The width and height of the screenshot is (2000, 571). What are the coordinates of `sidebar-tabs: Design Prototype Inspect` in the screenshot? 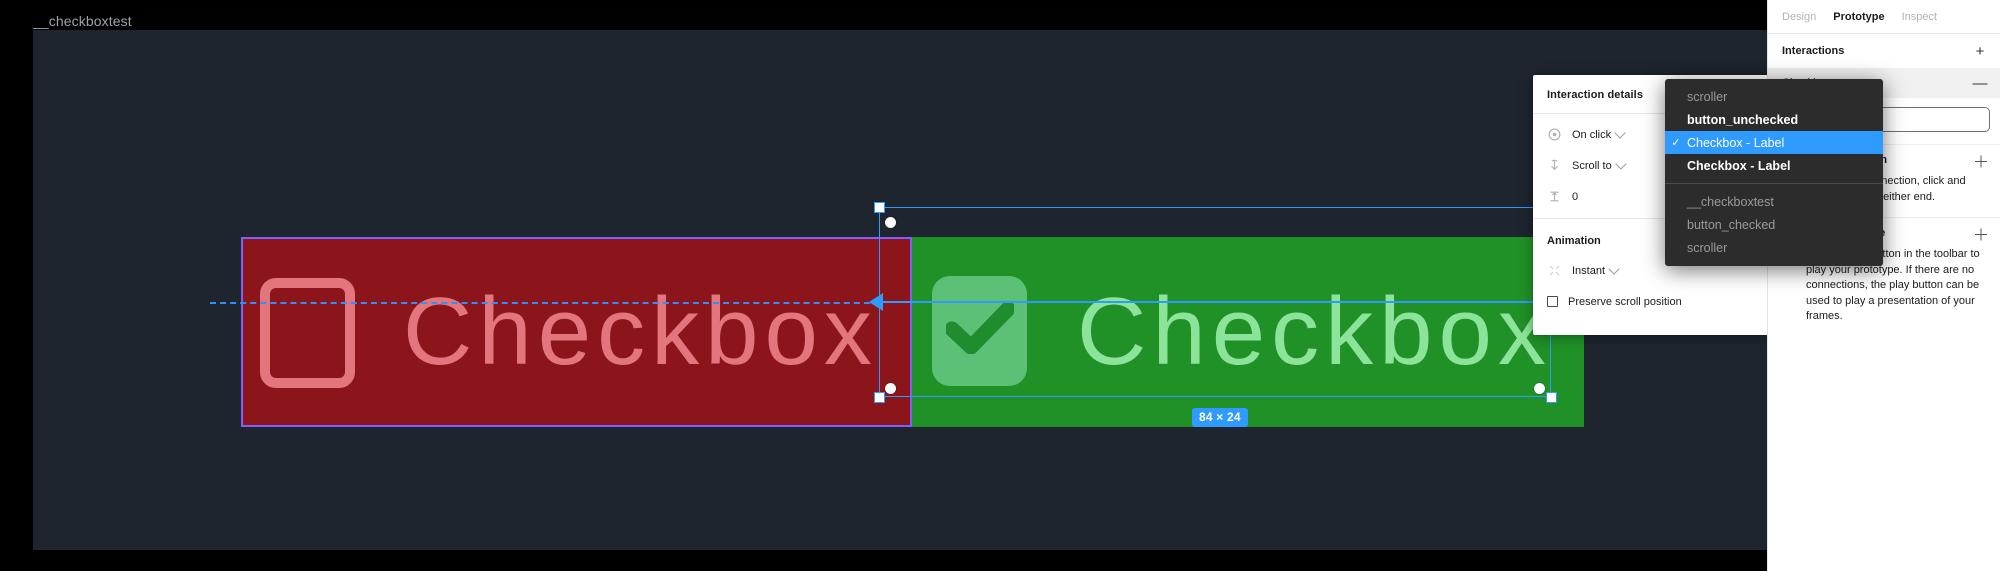 It's located at (1884, 17).